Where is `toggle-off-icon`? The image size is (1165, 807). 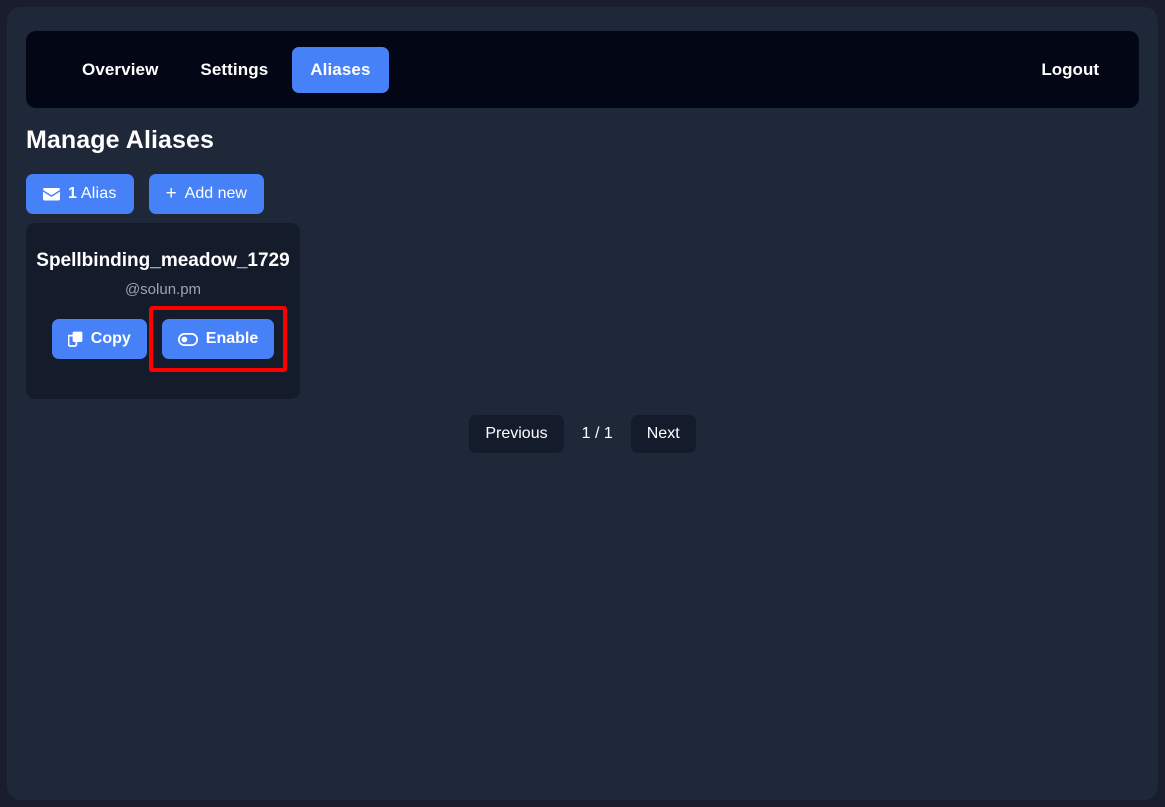 toggle-off-icon is located at coordinates (187, 339).